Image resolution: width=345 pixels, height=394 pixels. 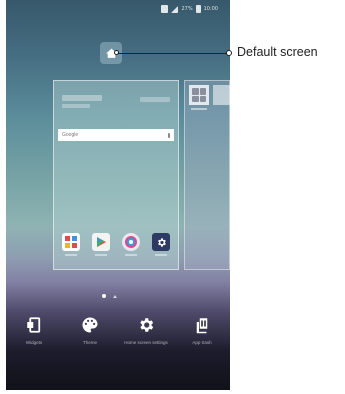 What do you see at coordinates (116, 135) in the screenshot?
I see `google-search-bar: Google` at bounding box center [116, 135].